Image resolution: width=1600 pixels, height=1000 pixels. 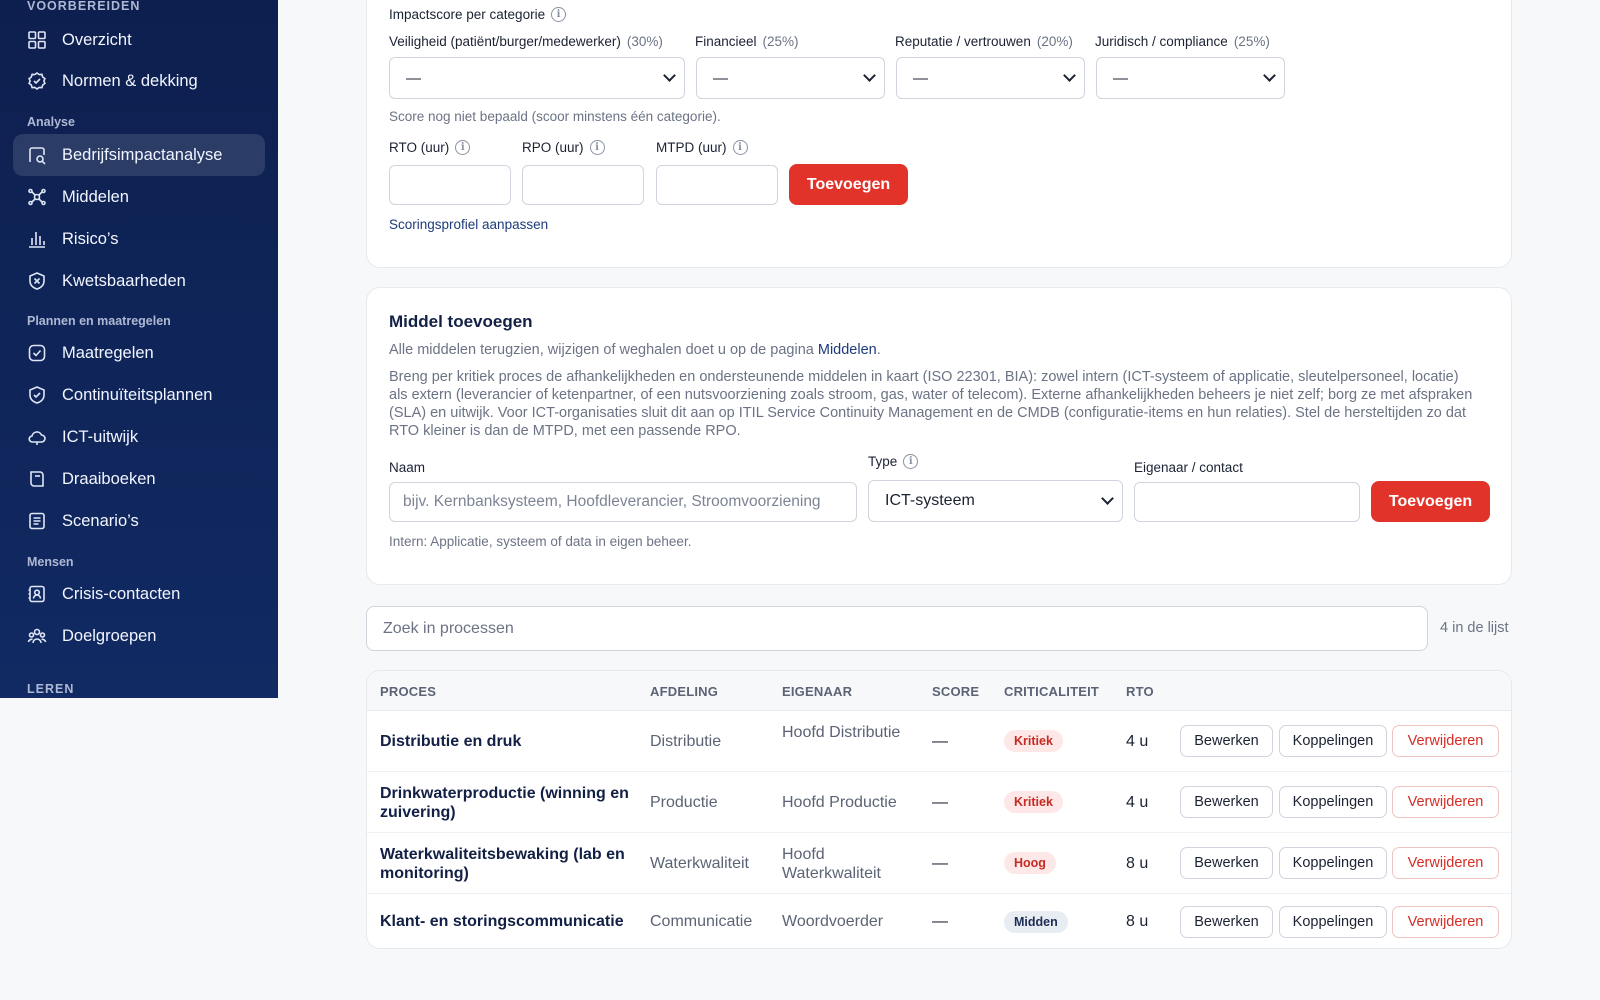 What do you see at coordinates (37, 155) in the screenshot?
I see `impact-analysis-icon` at bounding box center [37, 155].